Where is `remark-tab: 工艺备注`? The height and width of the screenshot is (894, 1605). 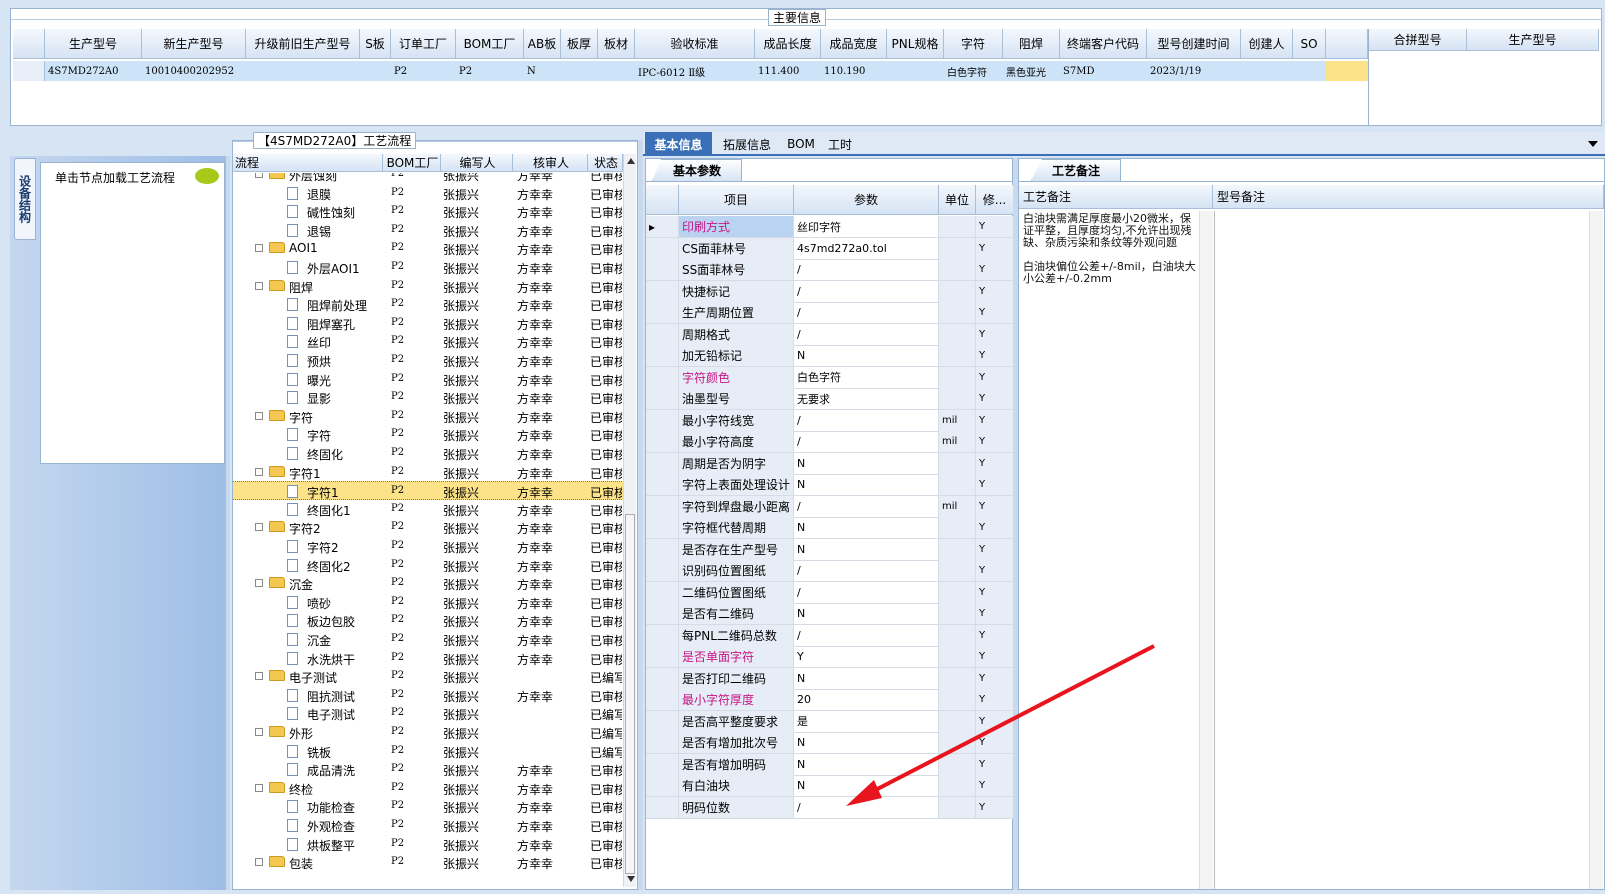 remark-tab: 工艺备注 is located at coordinates (1076, 170).